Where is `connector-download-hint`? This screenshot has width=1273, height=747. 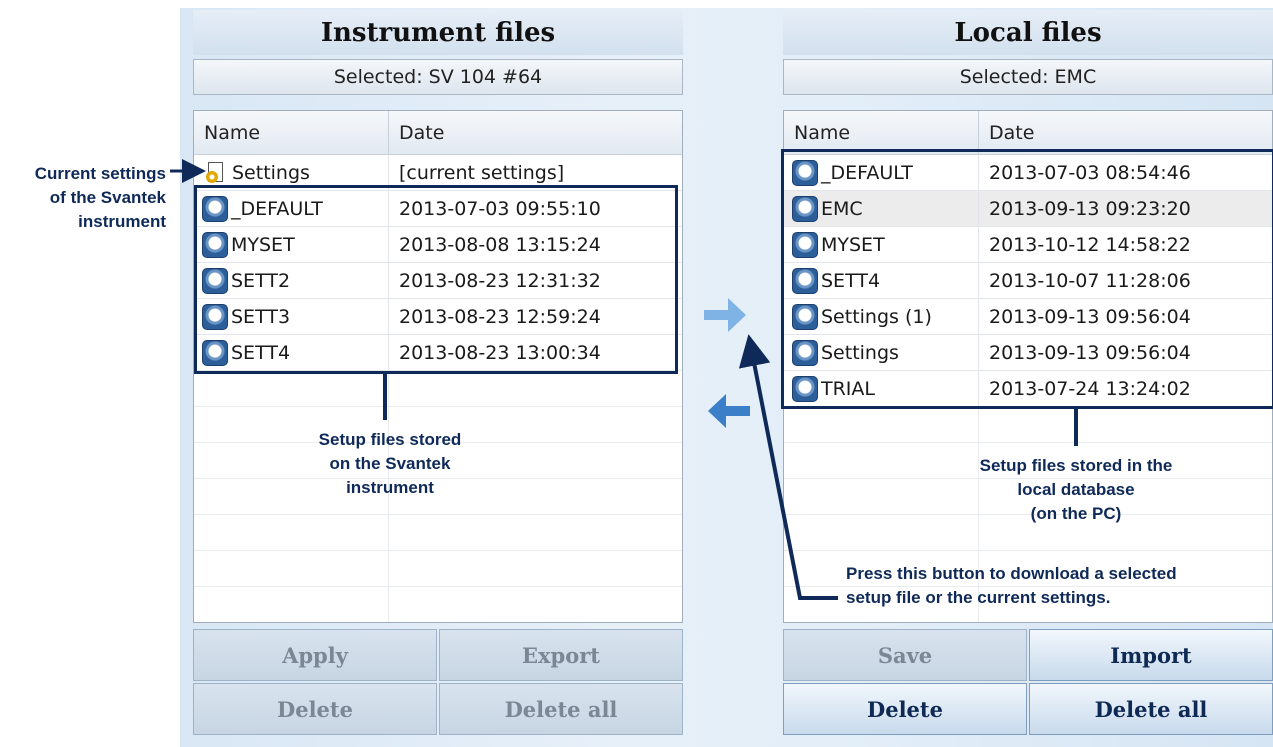
connector-download-hint is located at coordinates (788, 467).